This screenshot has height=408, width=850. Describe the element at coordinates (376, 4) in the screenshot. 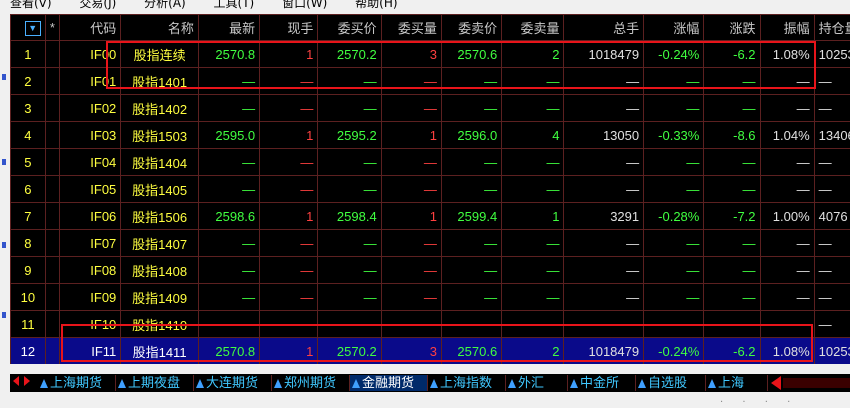

I see `menu-help: 帮助(H)` at that location.